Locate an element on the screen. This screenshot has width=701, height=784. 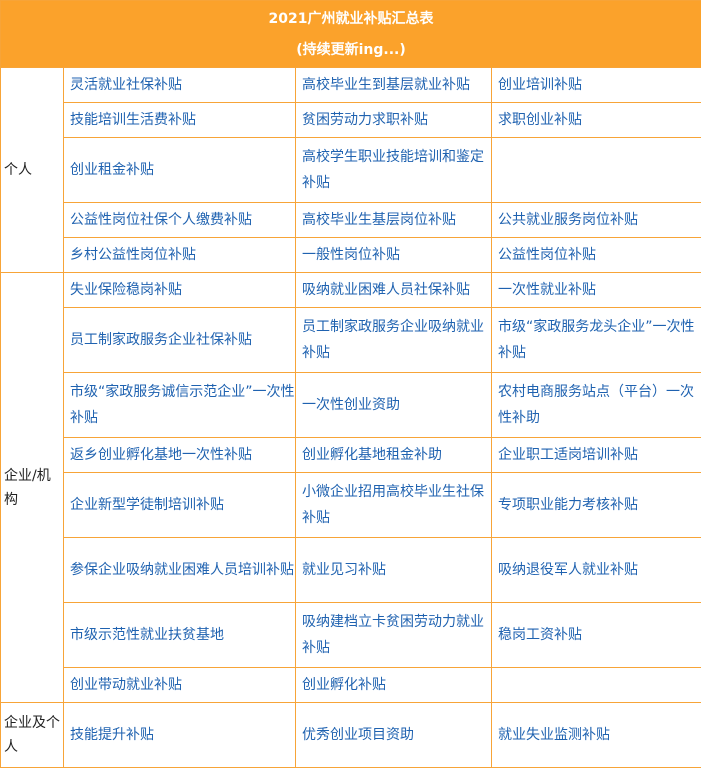
table-cell: 一次性就业补贴 is located at coordinates (595, 290).